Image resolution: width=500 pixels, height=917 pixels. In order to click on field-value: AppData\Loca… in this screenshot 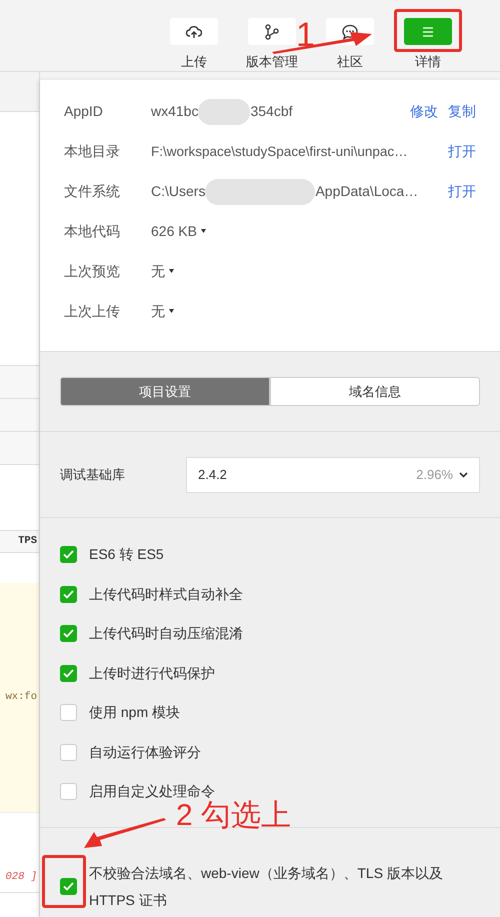, I will do `click(366, 192)`.